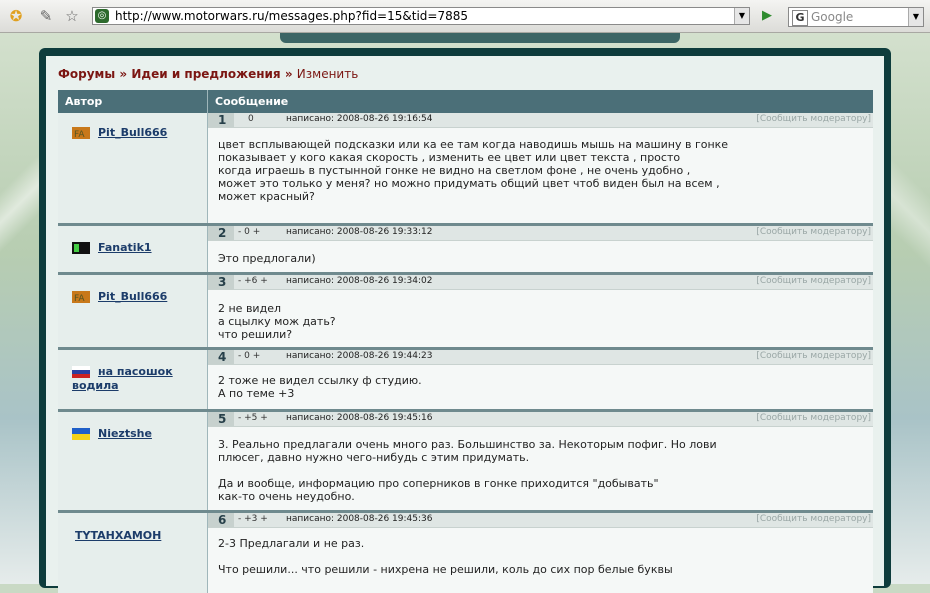 The height and width of the screenshot is (593, 930). What do you see at coordinates (327, 74) in the screenshot?
I see `breadcrumb-current: Изменить` at bounding box center [327, 74].